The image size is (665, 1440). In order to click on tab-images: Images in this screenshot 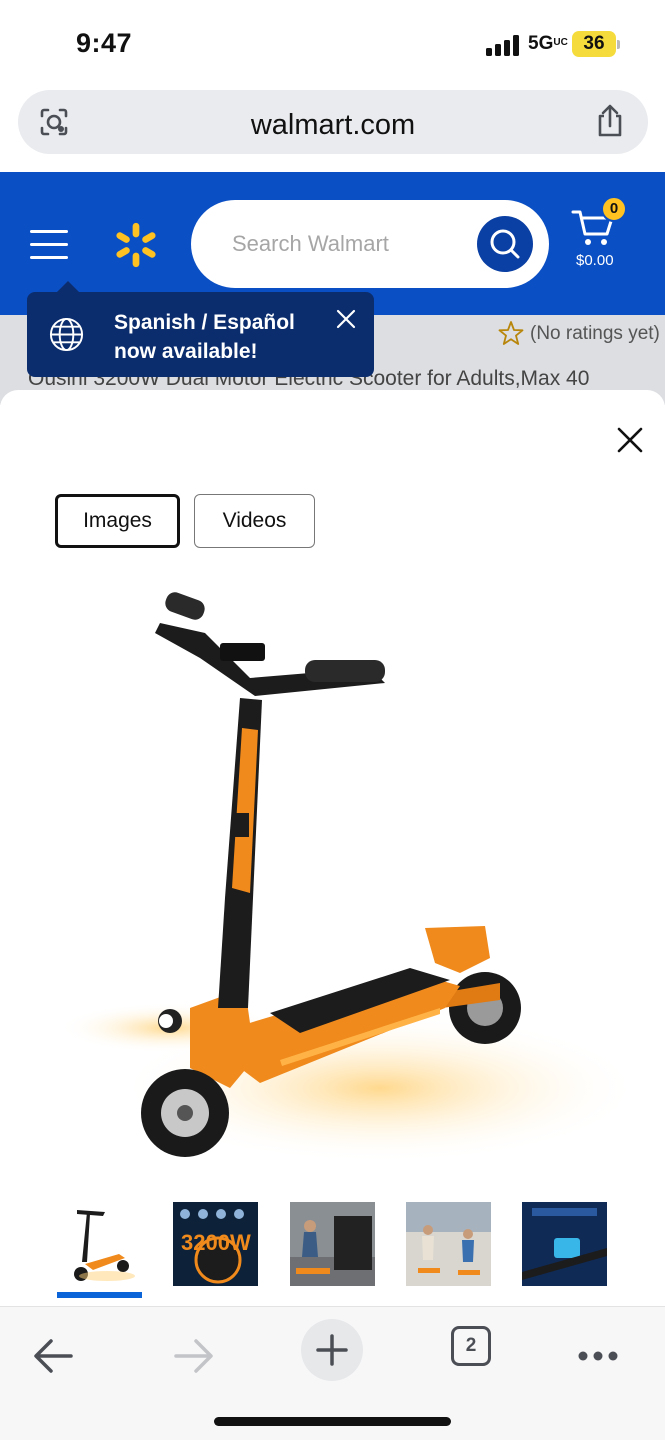, I will do `click(117, 521)`.